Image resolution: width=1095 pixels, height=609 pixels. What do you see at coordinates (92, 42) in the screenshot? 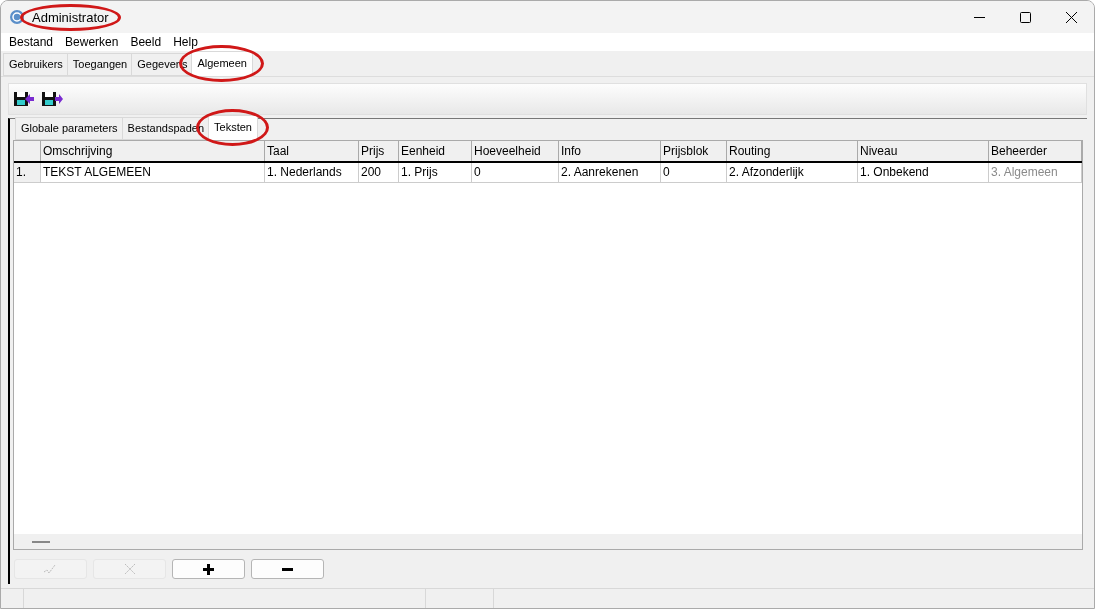
I see `menu-item: Bewerken` at bounding box center [92, 42].